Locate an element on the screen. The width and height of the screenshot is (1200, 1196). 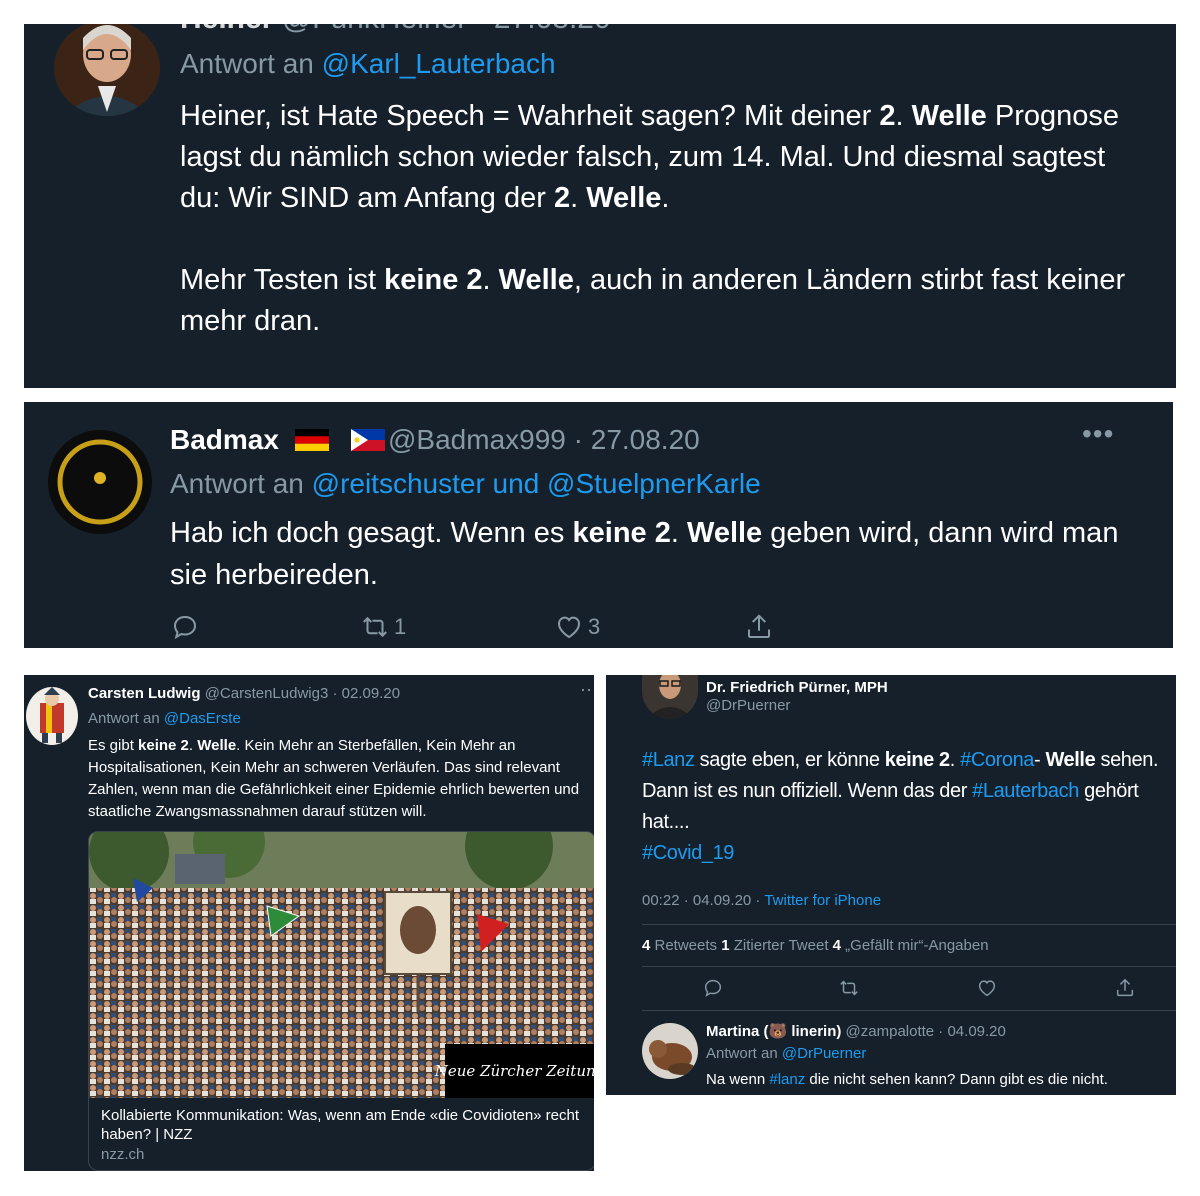
germany-flag-icon is located at coordinates (311, 440).